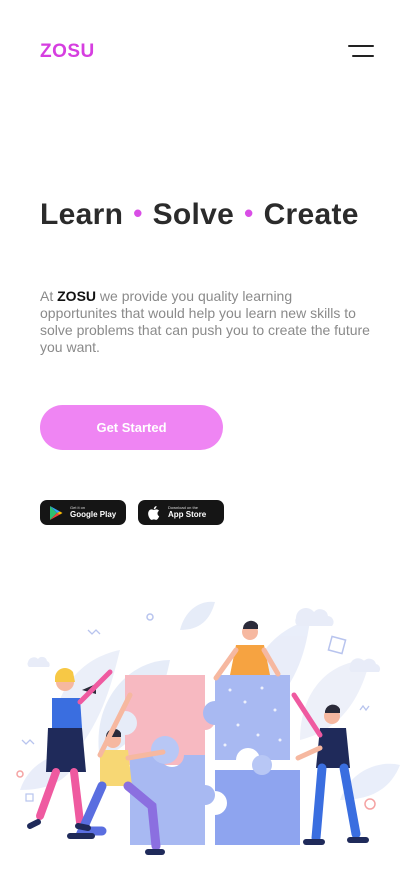  I want to click on app-store-button: Download on the App Store, so click(181, 512).